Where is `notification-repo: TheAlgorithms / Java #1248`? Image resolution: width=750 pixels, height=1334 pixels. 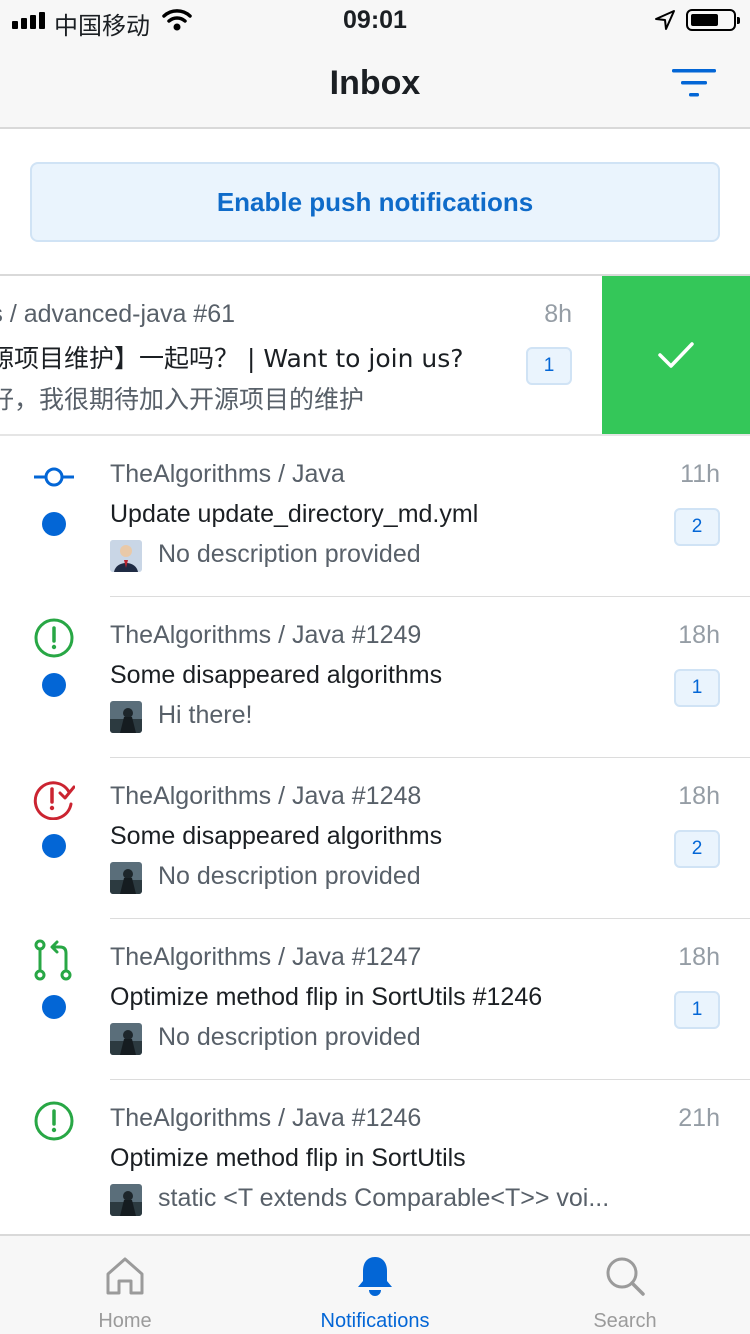 notification-repo: TheAlgorithms / Java #1248 is located at coordinates (266, 796).